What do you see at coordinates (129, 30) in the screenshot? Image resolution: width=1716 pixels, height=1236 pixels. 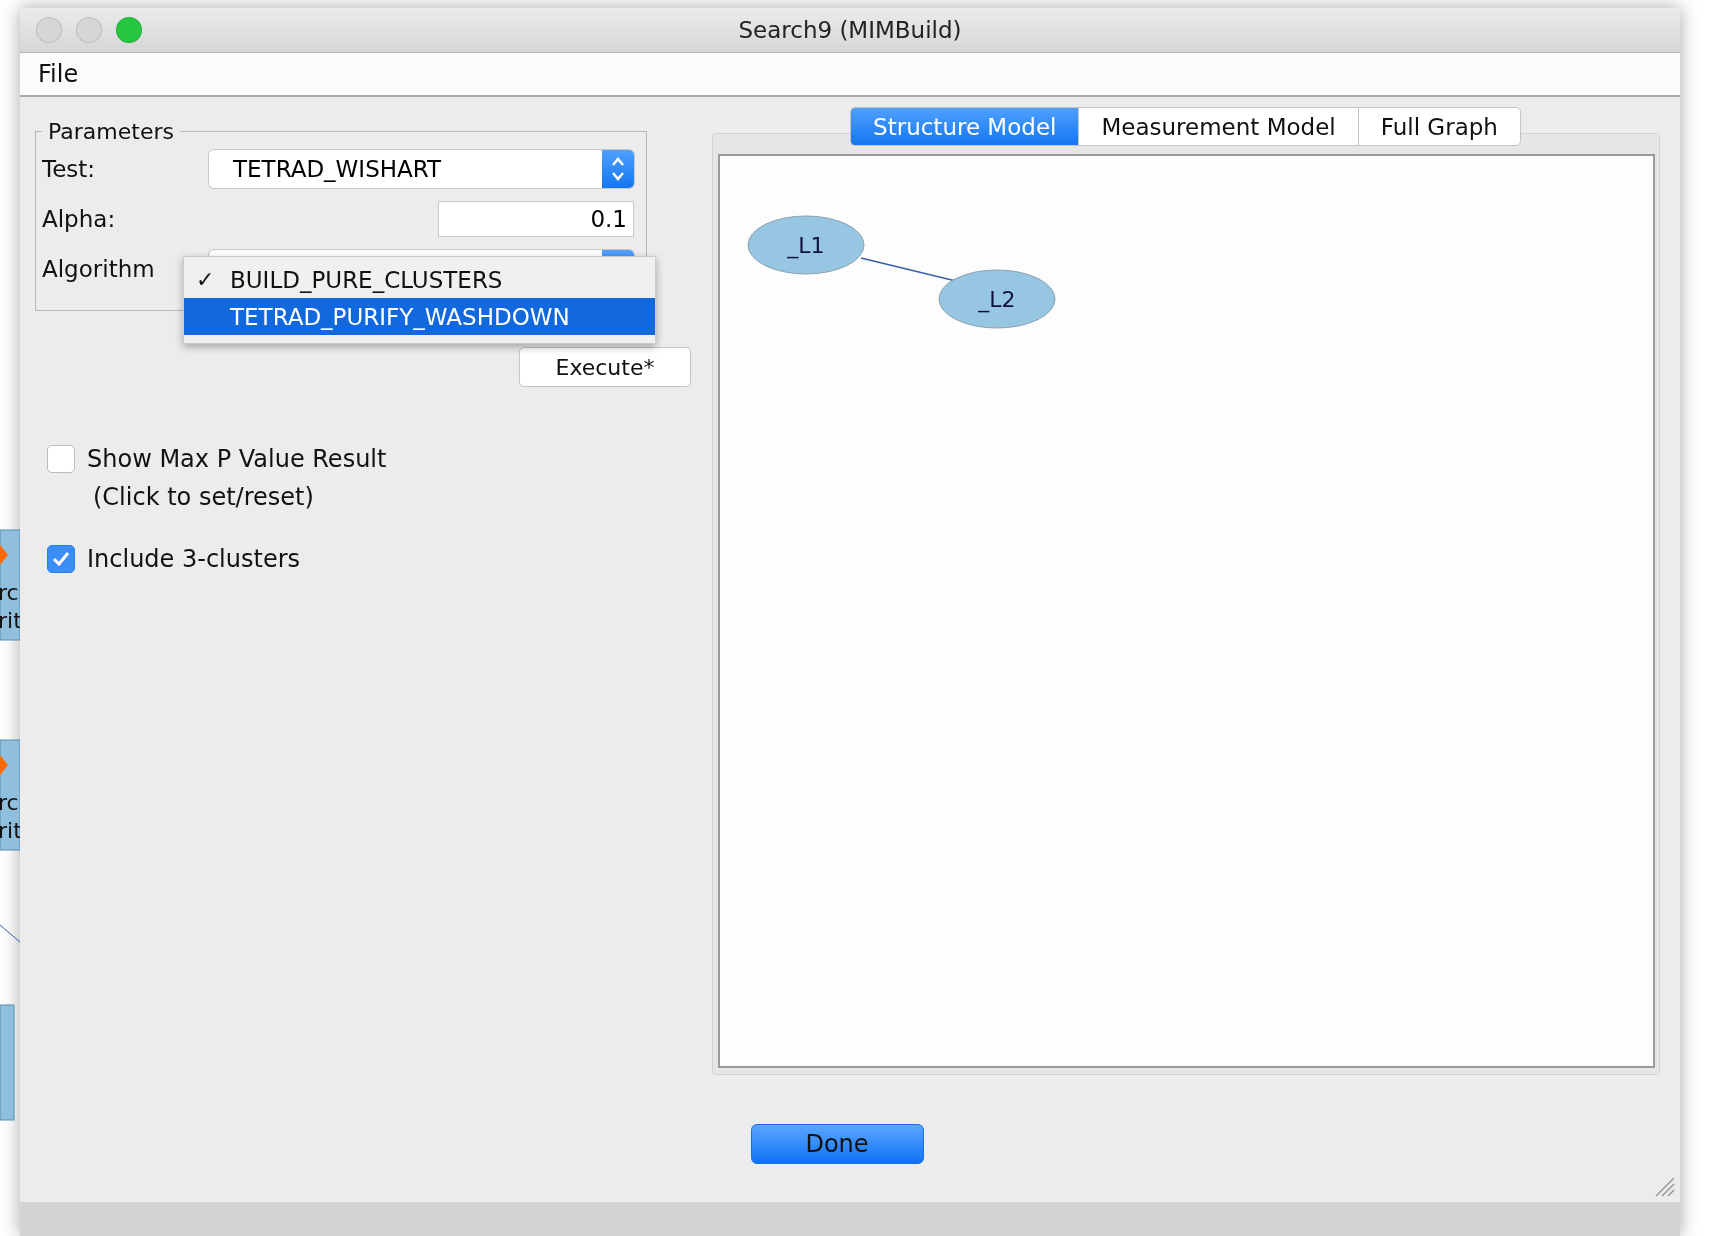 I see `zoom-button` at bounding box center [129, 30].